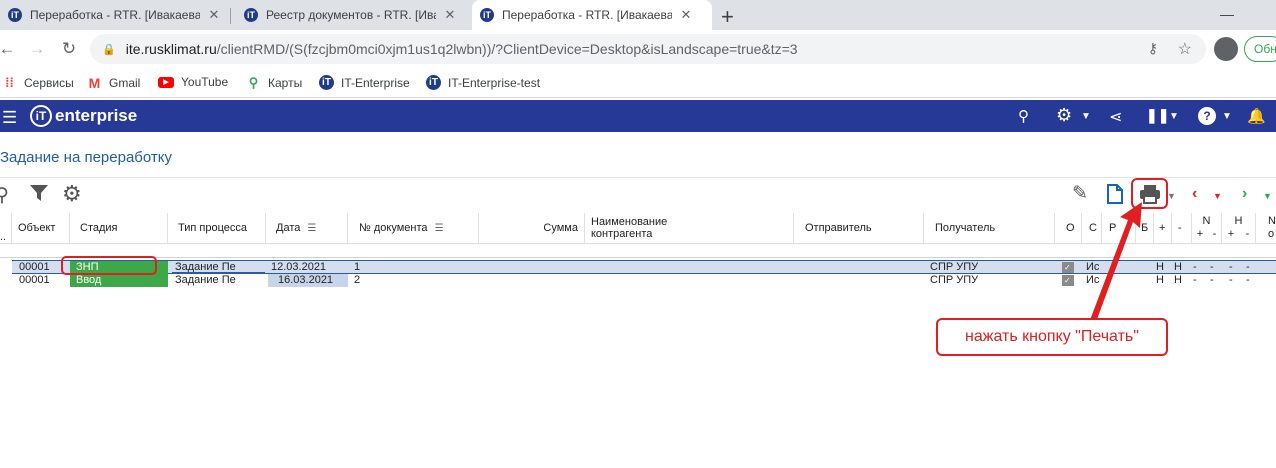 The image size is (1276, 468). What do you see at coordinates (1207, 116) in the screenshot?
I see `help-icon: ?` at bounding box center [1207, 116].